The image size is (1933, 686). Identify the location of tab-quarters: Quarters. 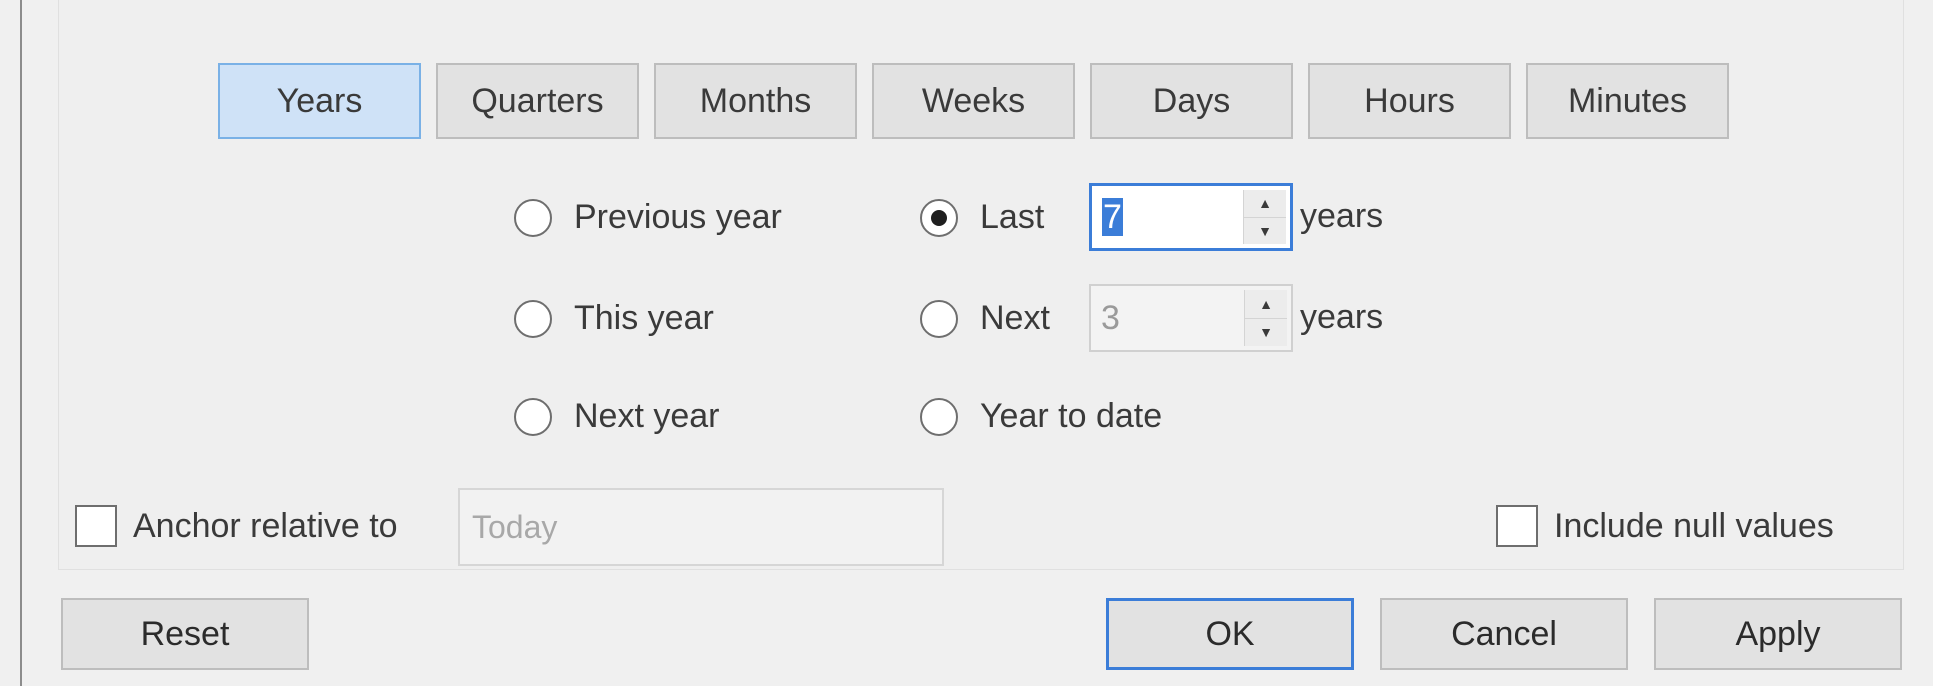
(537, 101).